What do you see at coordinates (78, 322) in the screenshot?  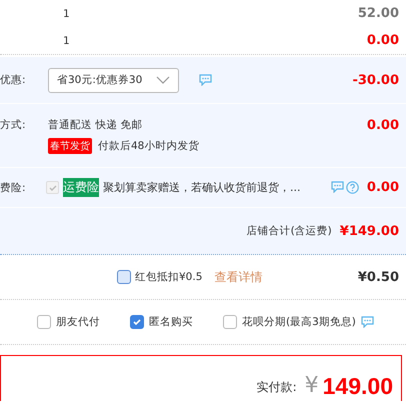 I see `option-label: 朋友代付` at bounding box center [78, 322].